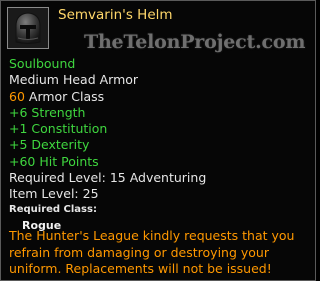 This screenshot has height=281, width=320. Describe the element at coordinates (195, 42) in the screenshot. I see `watermark: TheTelonProject.com` at that location.